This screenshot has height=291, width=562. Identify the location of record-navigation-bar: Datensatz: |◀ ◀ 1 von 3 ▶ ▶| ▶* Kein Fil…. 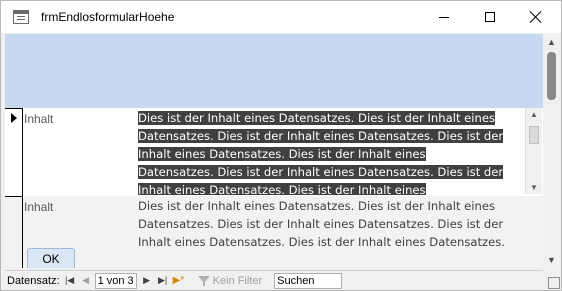
(274, 280).